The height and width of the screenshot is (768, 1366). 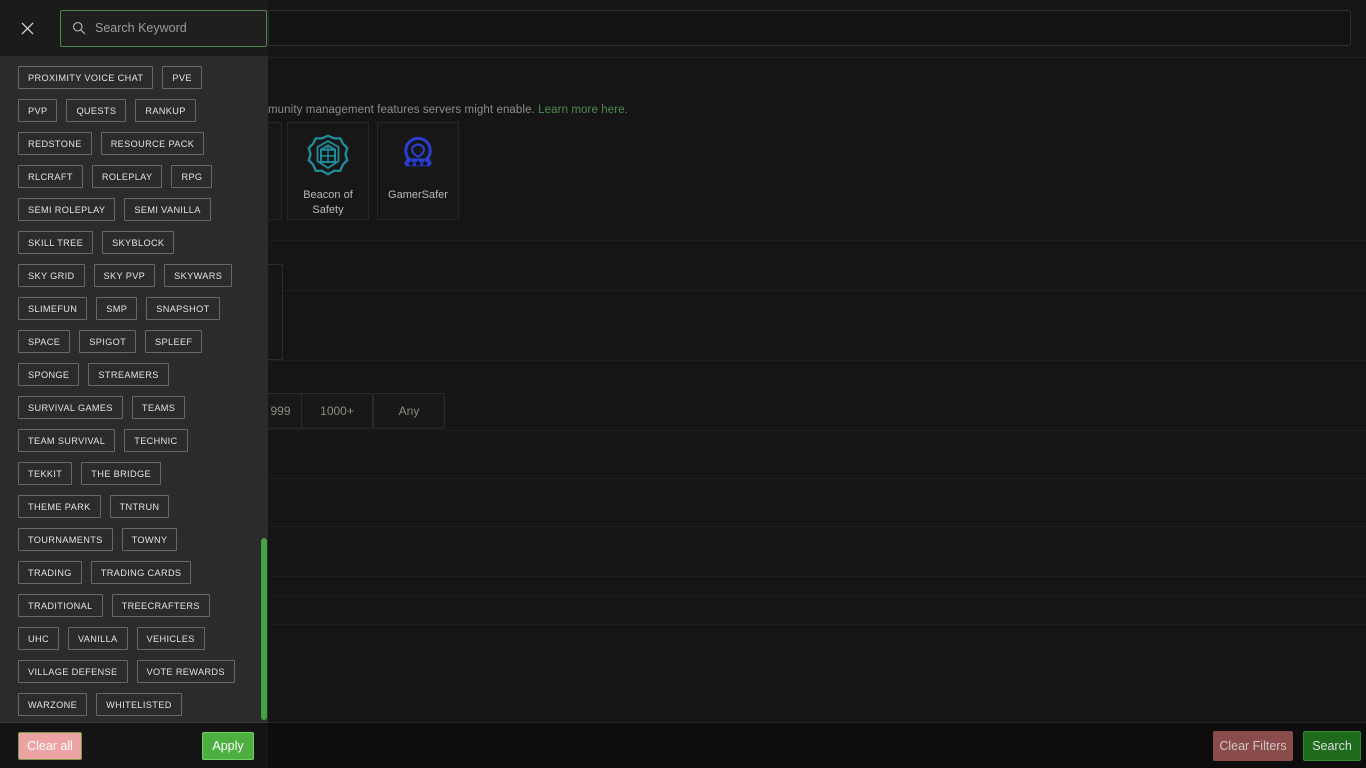 What do you see at coordinates (60, 605) in the screenshot?
I see `tag-chip: TRADITIONAL` at bounding box center [60, 605].